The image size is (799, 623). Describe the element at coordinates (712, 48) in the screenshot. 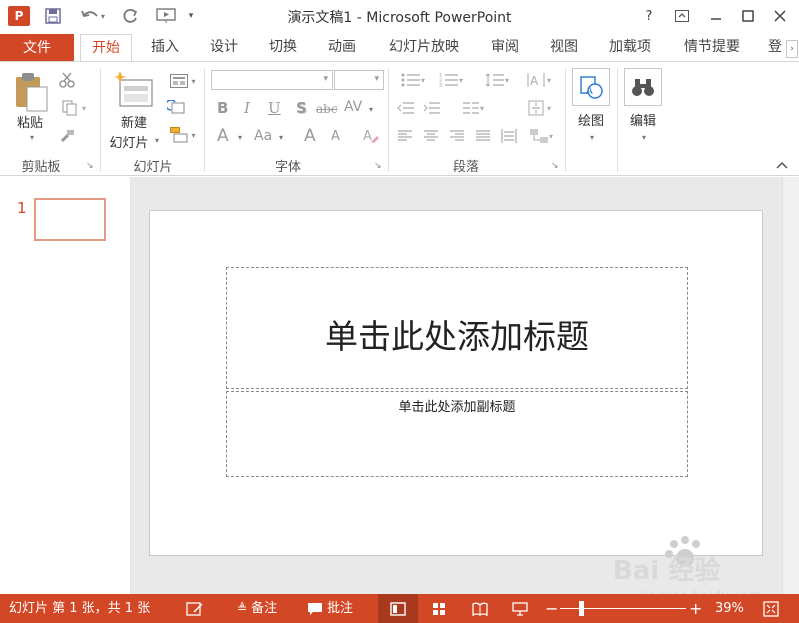

I see `tab-storyboarding: 情节提要` at that location.